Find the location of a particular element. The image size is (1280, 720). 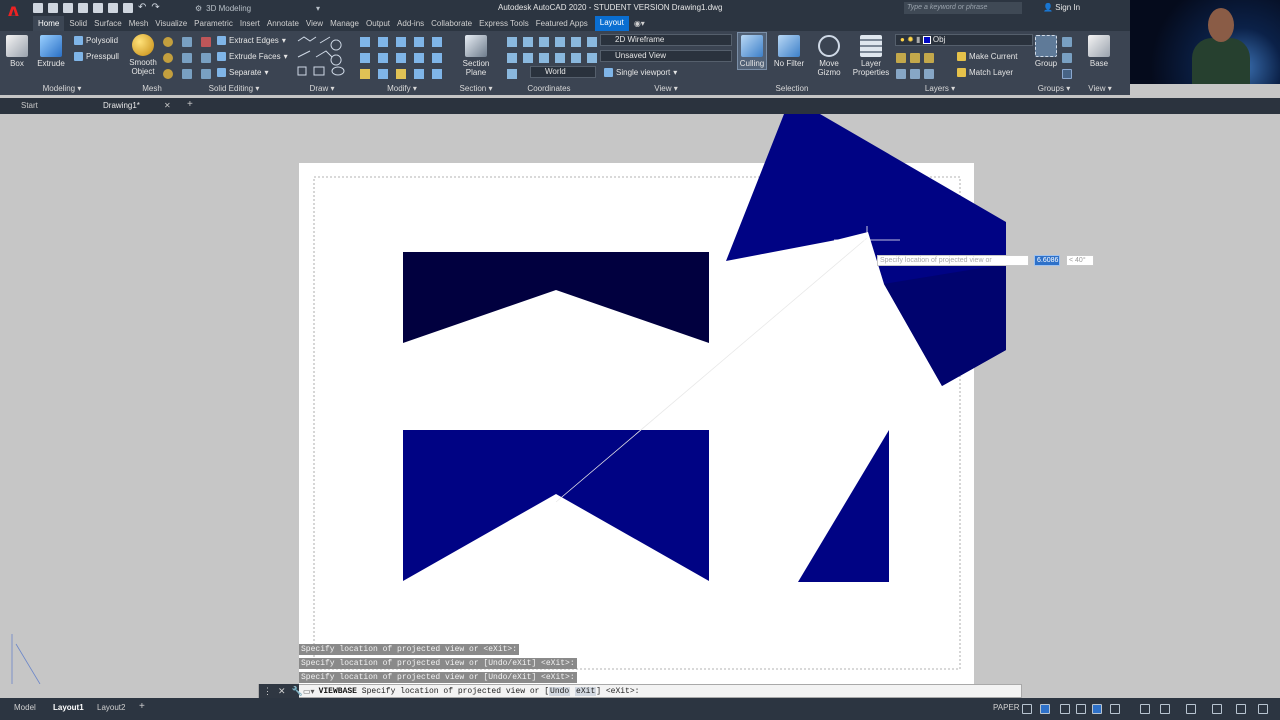

draw-tools-icon is located at coordinates (324, 58).